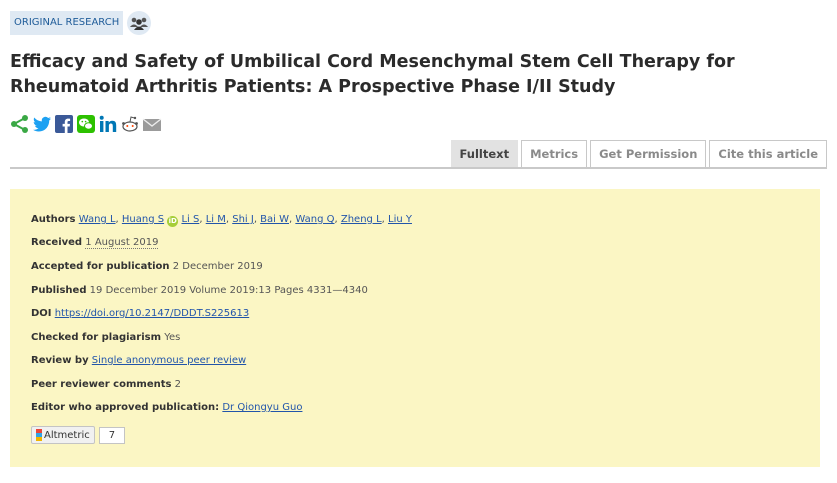 This screenshot has width=837, height=483. What do you see at coordinates (648, 154) in the screenshot?
I see `tab-get-permission: Get Permission` at bounding box center [648, 154].